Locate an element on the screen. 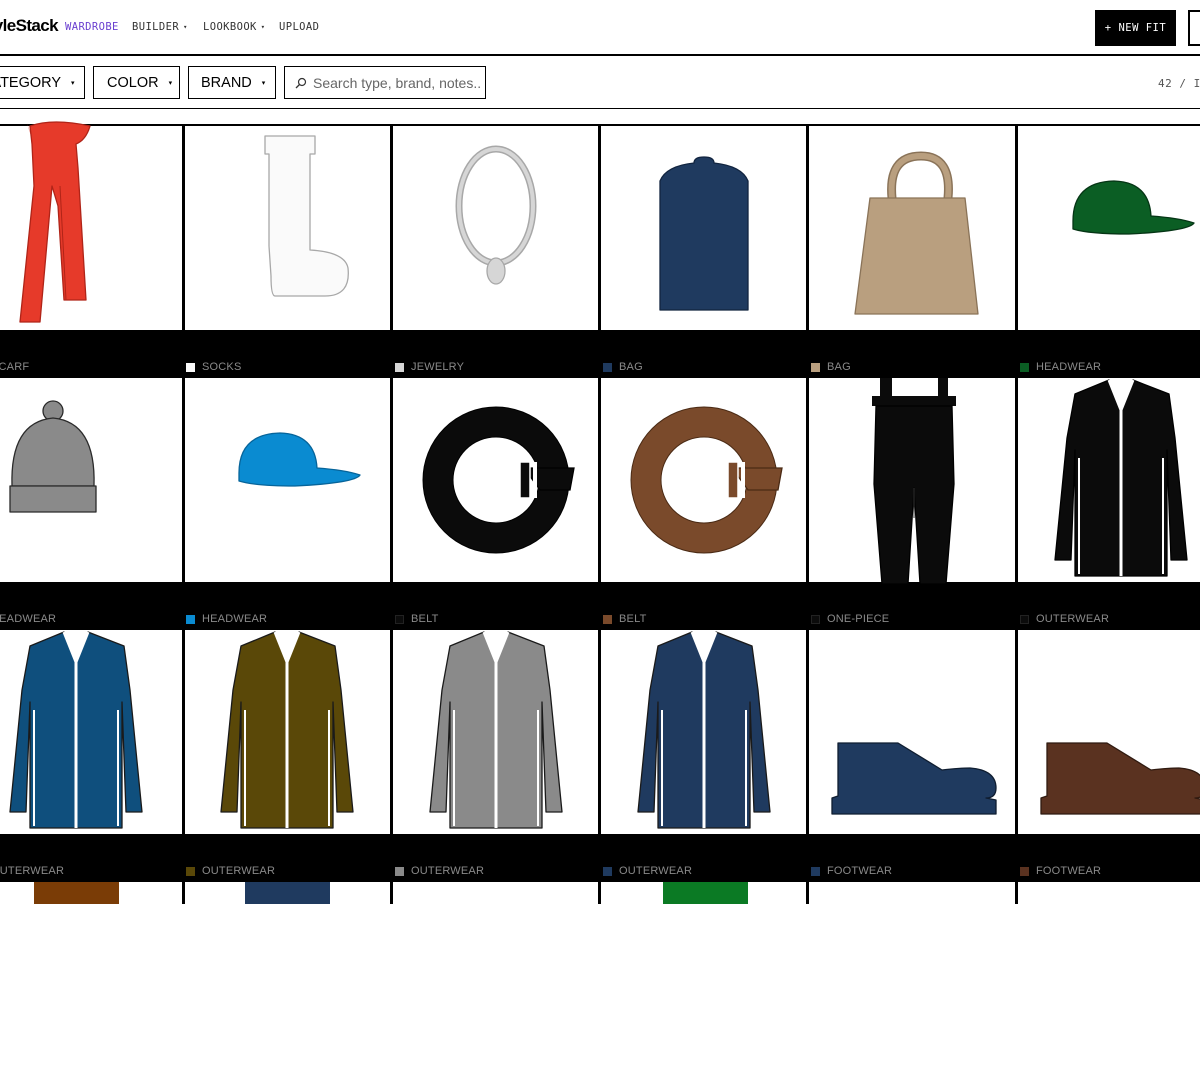 The image size is (1200, 1086). category-text: SCARF is located at coordinates (15, 367).